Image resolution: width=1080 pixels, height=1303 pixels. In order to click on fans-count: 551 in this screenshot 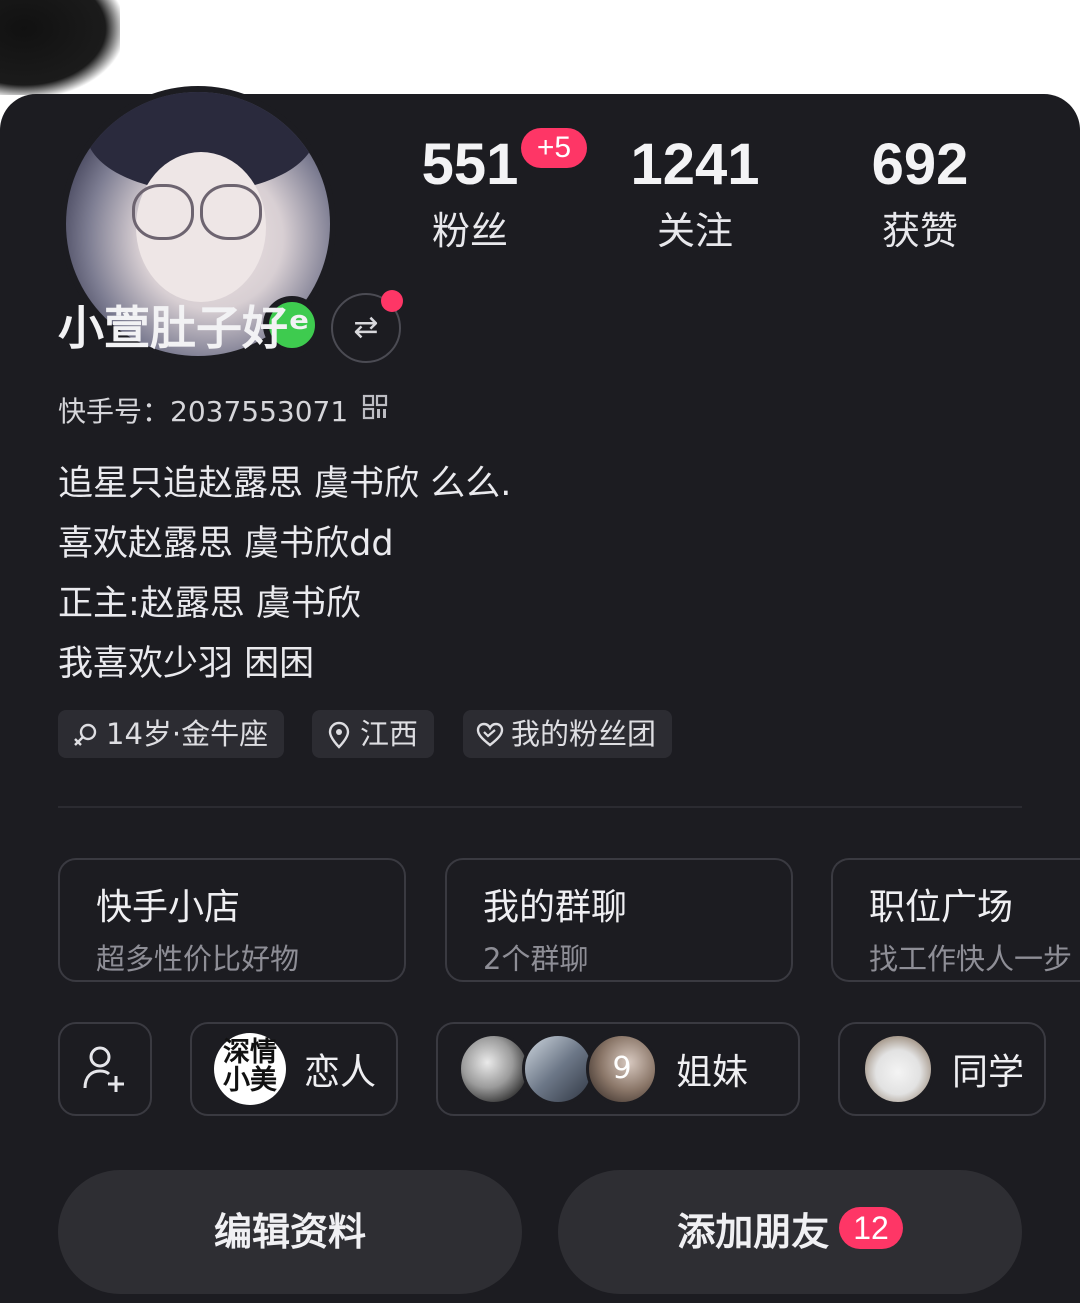, I will do `click(470, 164)`.